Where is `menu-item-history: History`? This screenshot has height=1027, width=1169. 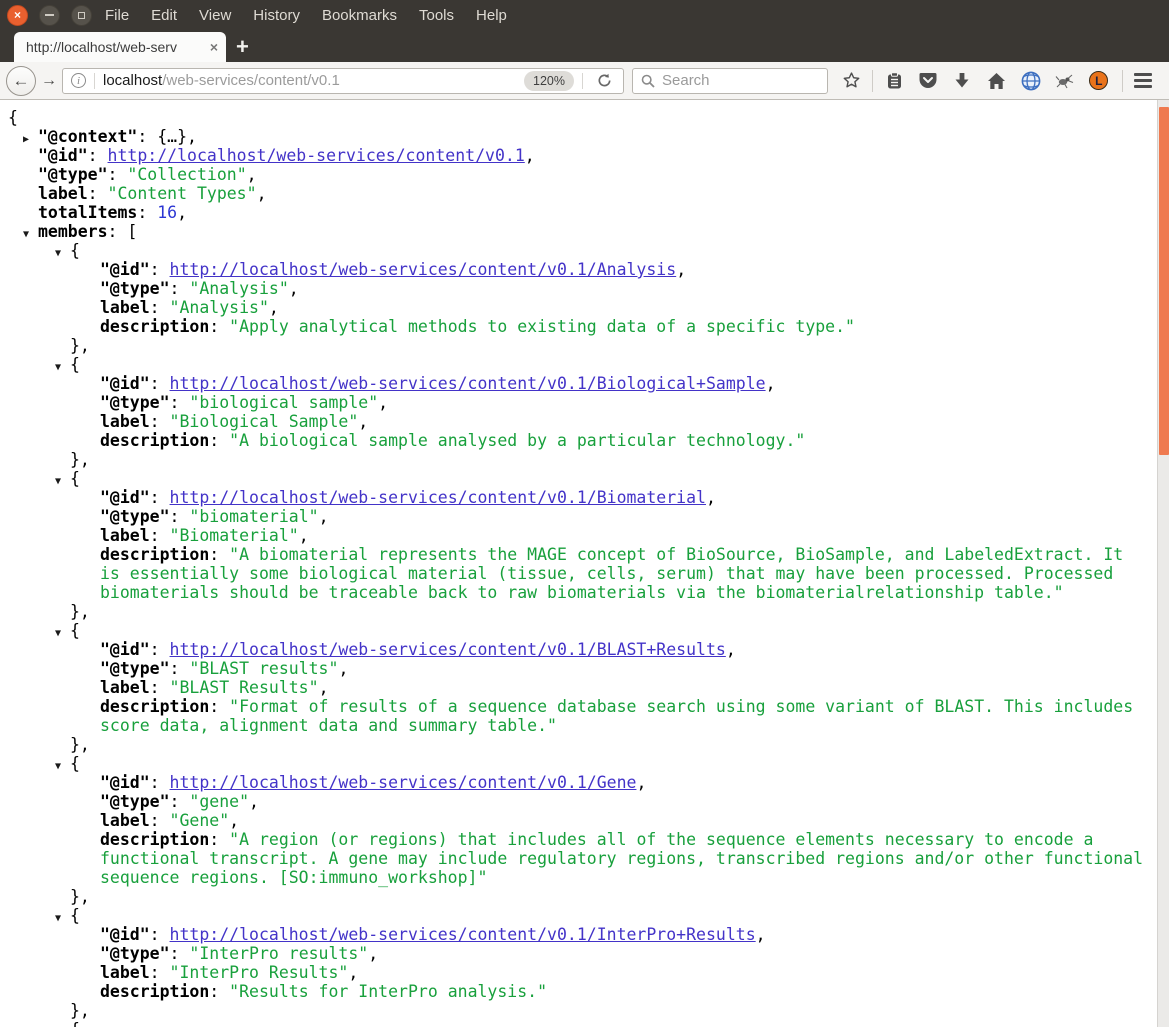 menu-item-history: History is located at coordinates (276, 15).